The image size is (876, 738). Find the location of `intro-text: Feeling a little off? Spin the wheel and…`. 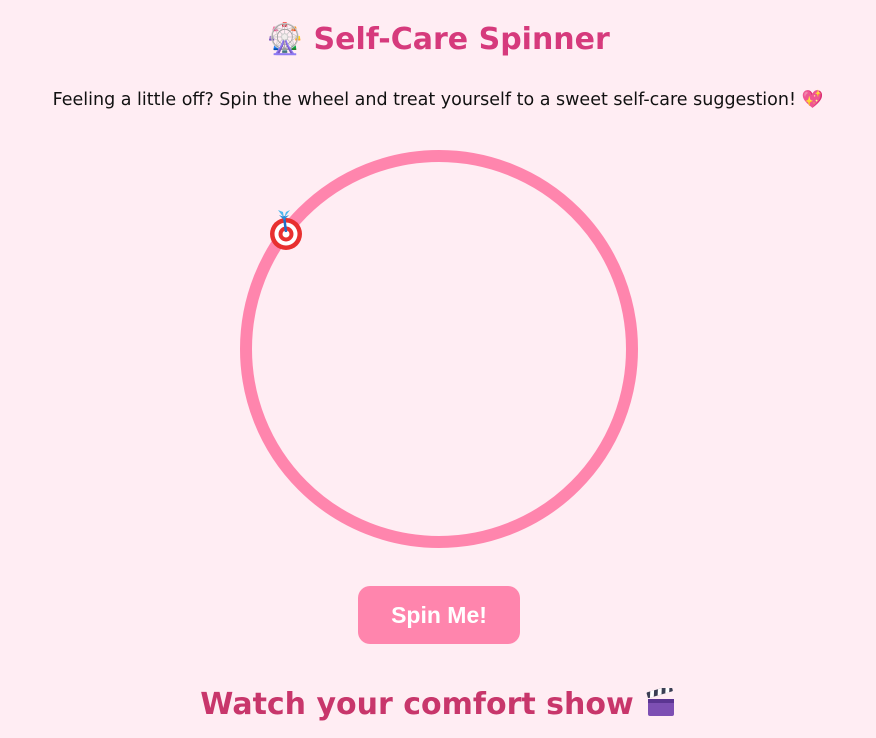

intro-text: Feeling a little off? Spin the wheel and… is located at coordinates (438, 100).